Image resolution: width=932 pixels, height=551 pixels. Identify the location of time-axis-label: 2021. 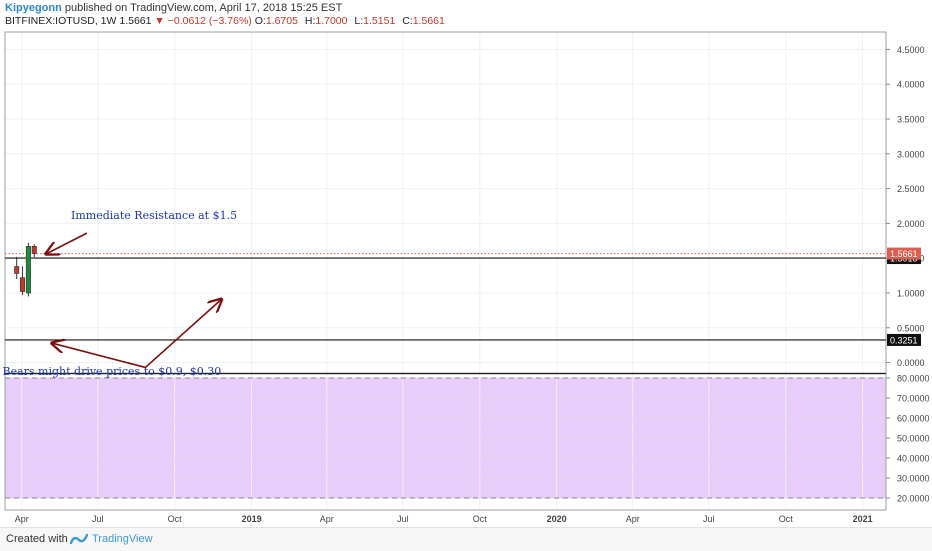
(863, 519).